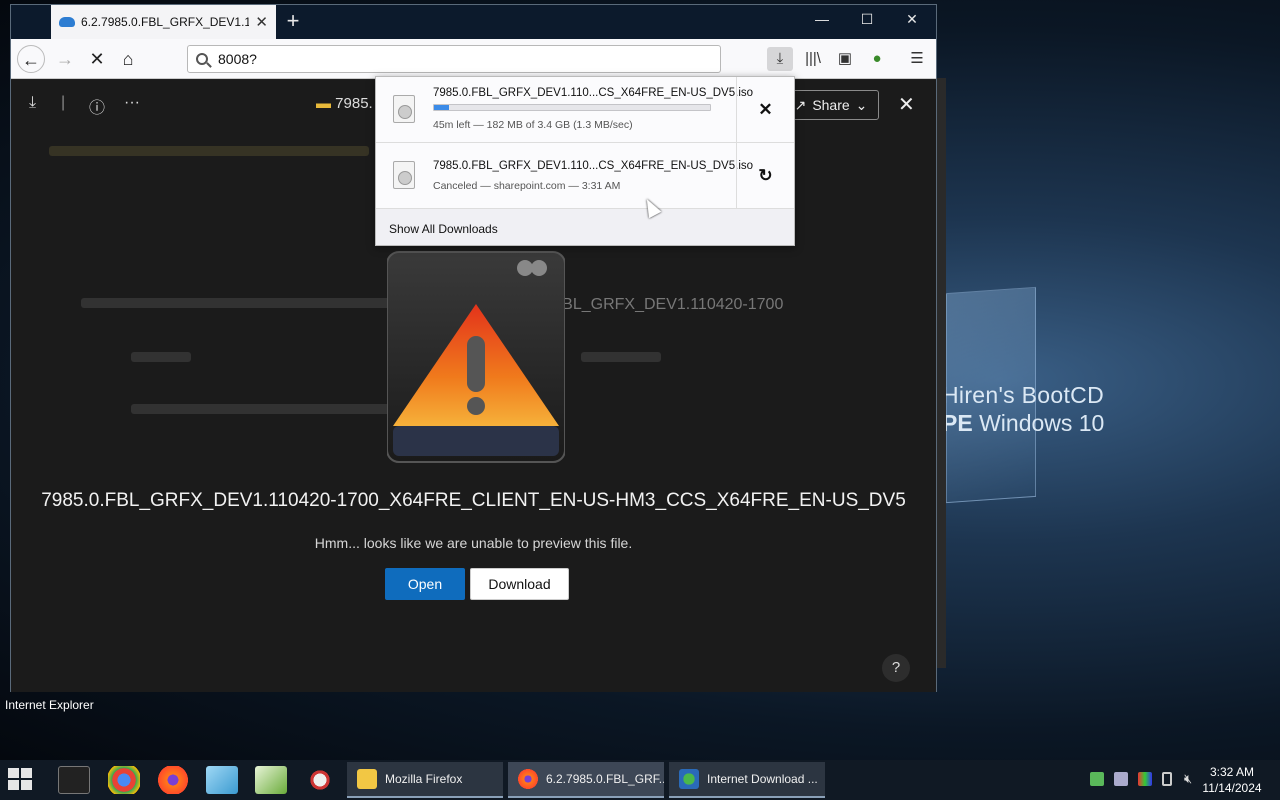 The height and width of the screenshot is (800, 1280). What do you see at coordinates (65, 59) in the screenshot?
I see `forward-button: →` at bounding box center [65, 59].